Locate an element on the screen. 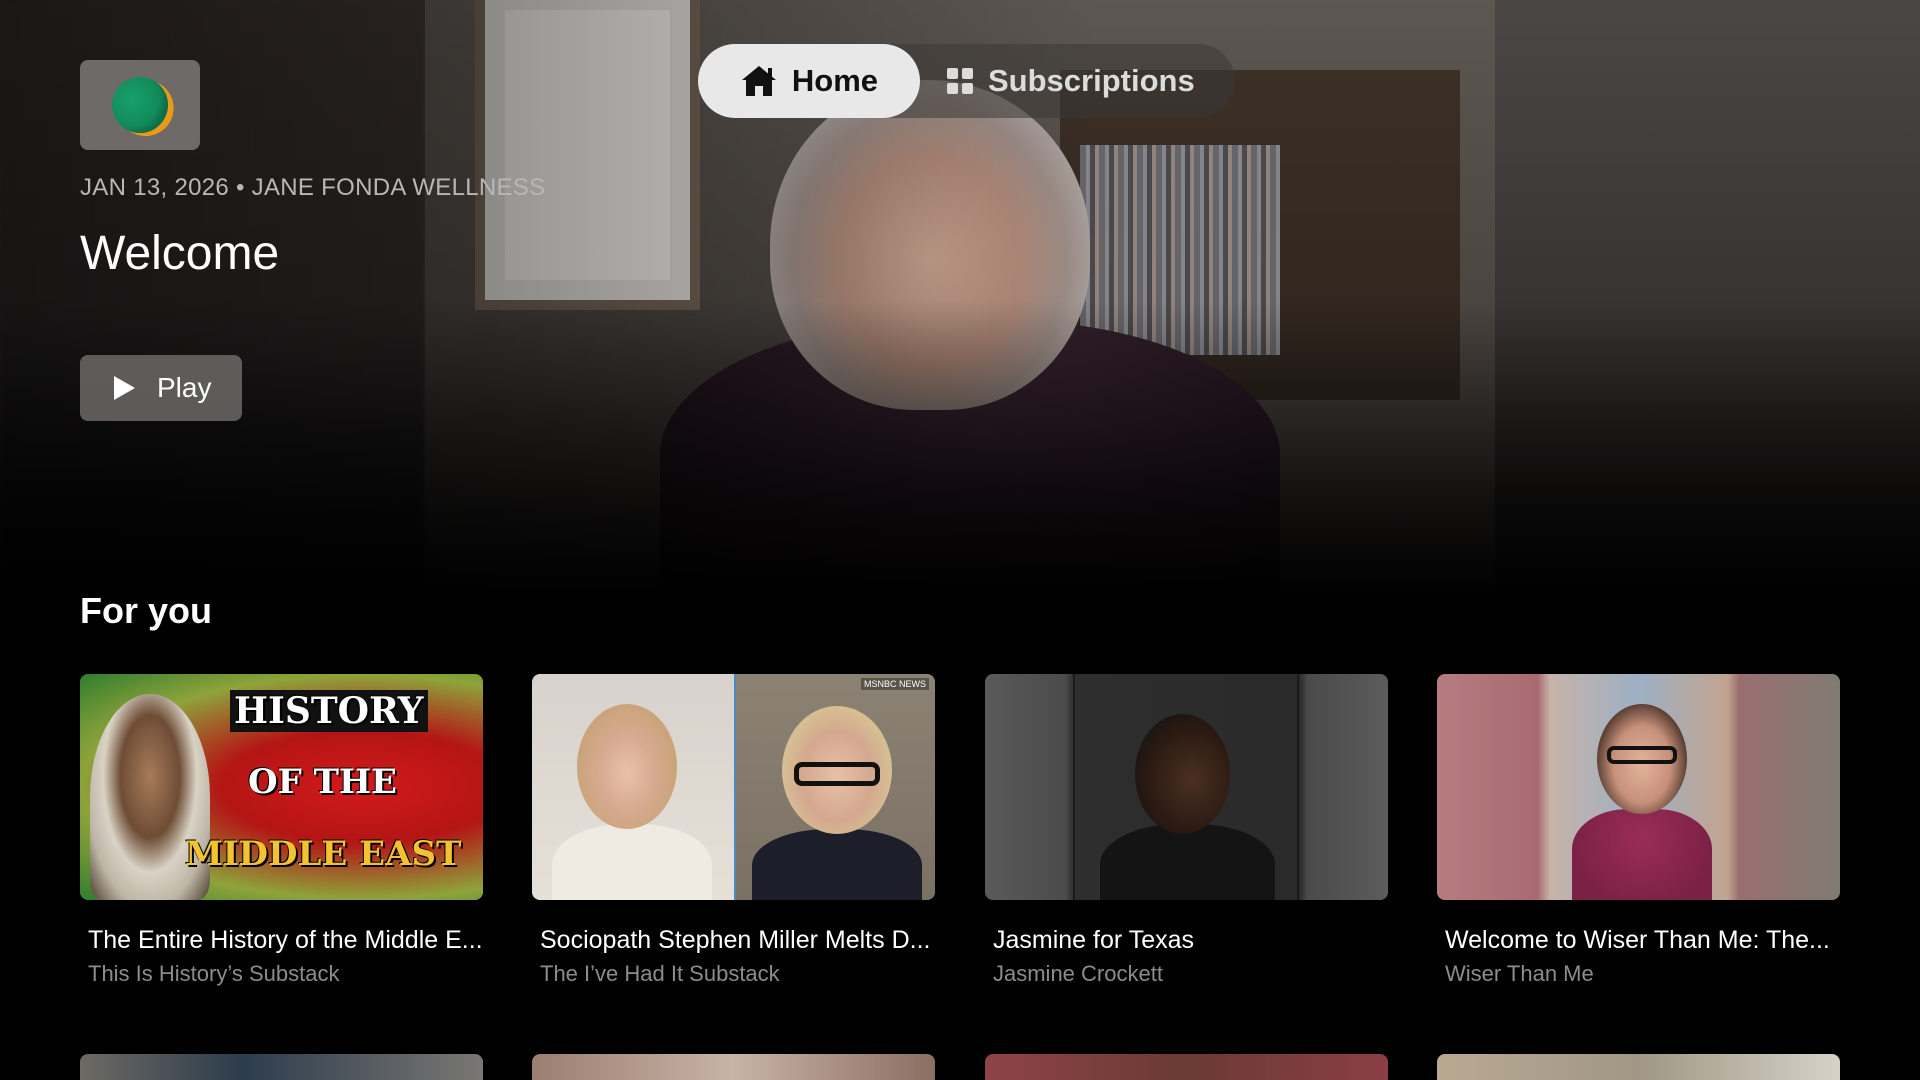  channel-logo is located at coordinates (140, 105).